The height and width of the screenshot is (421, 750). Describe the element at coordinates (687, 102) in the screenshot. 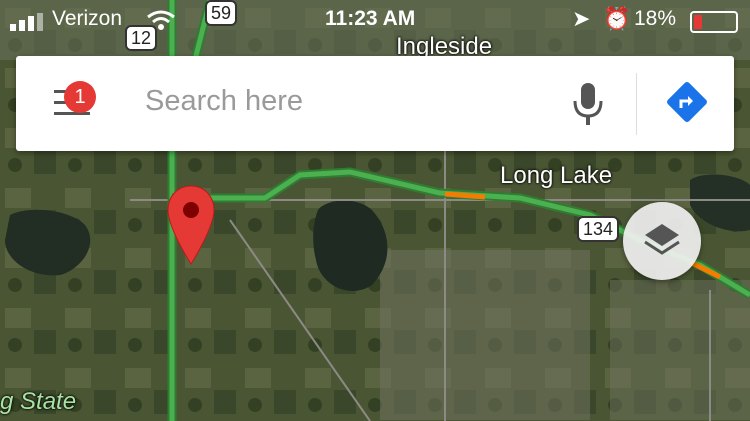

I see `directions-icon` at that location.